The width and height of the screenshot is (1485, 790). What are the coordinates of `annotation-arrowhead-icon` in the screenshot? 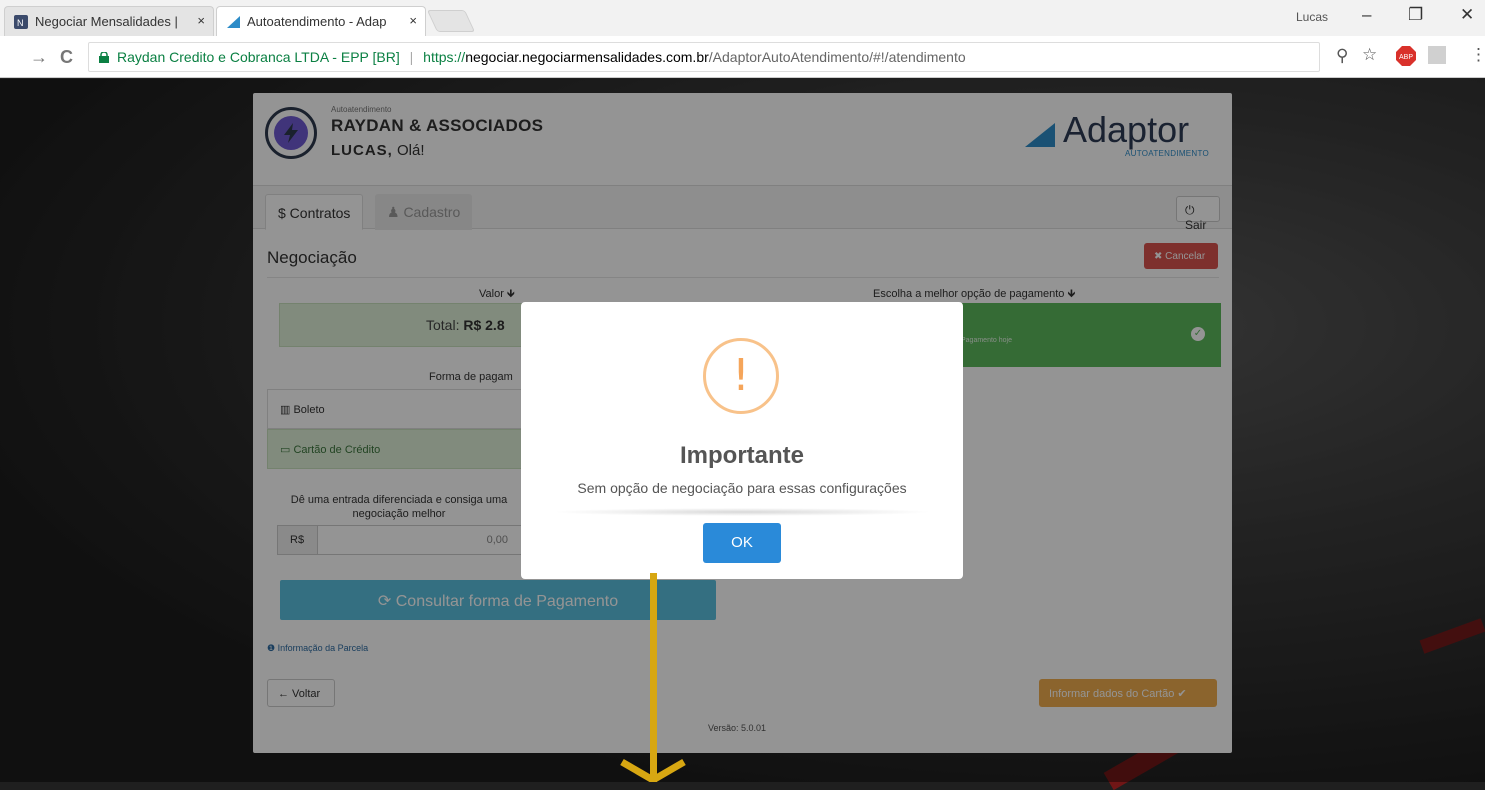 It's located at (653, 770).